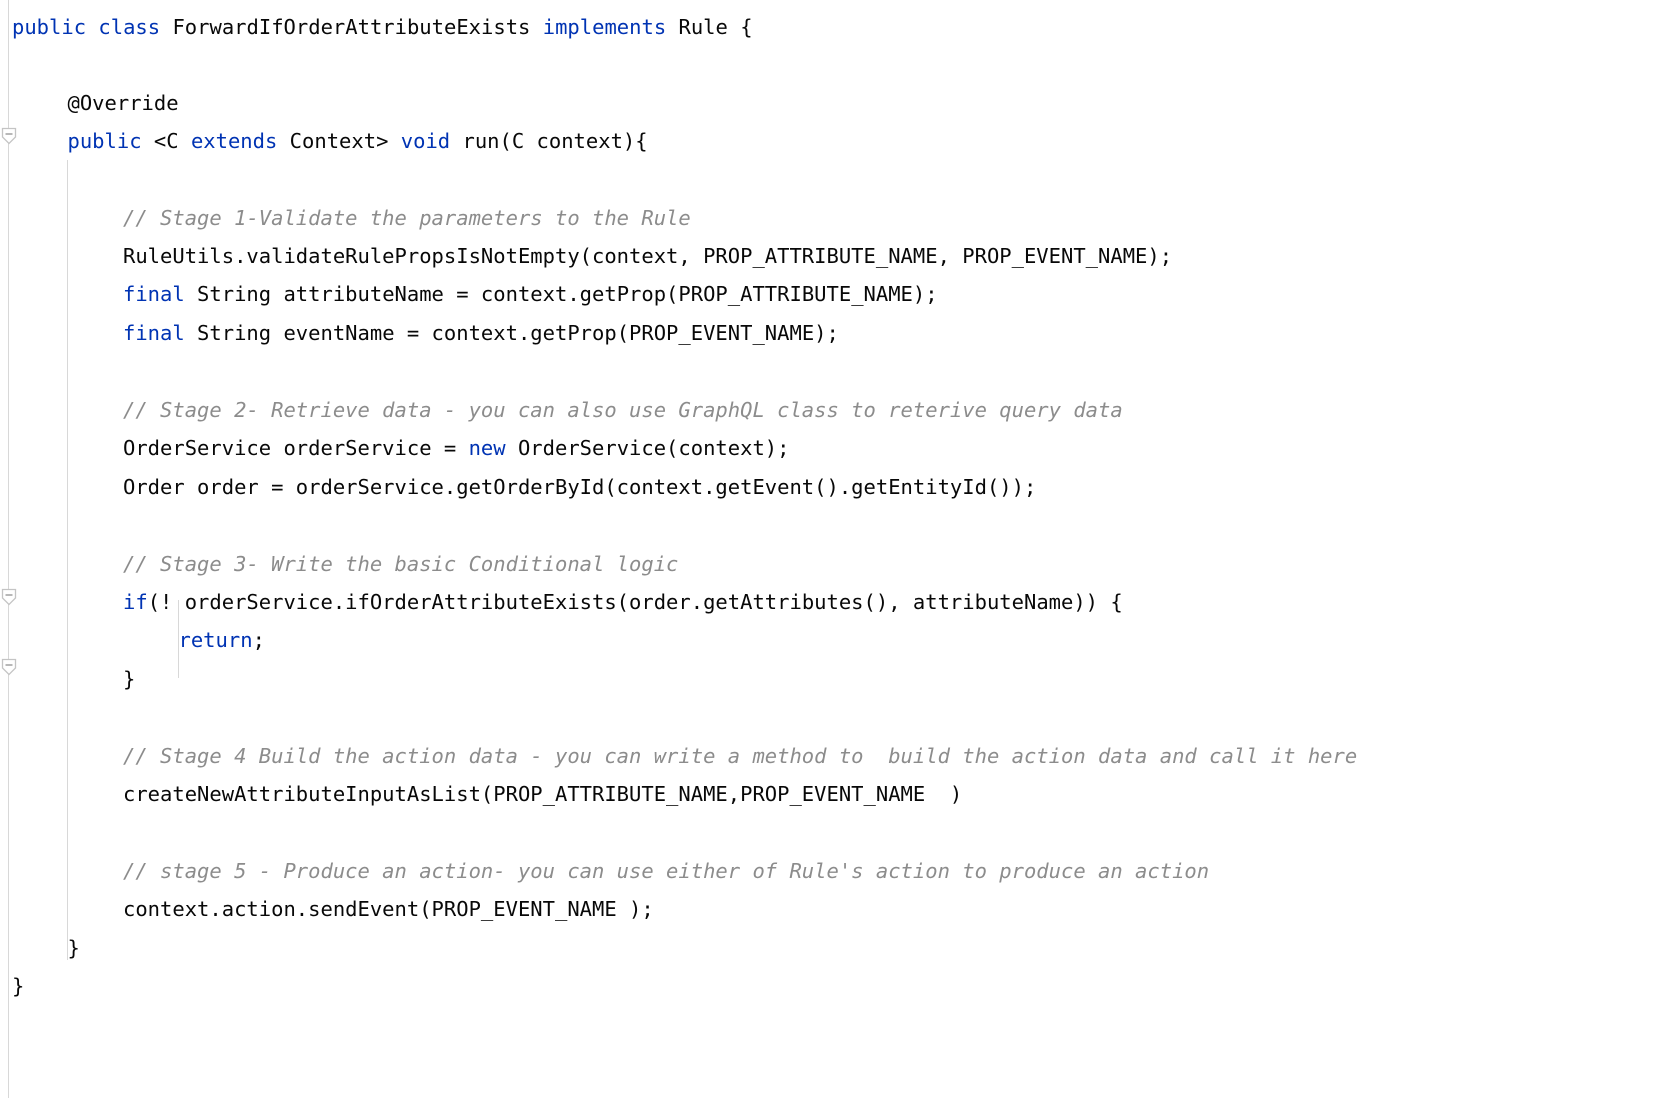 The image size is (1680, 1098). Describe the element at coordinates (296, 448) in the screenshot. I see `code-text: OrderService orderService =` at that location.